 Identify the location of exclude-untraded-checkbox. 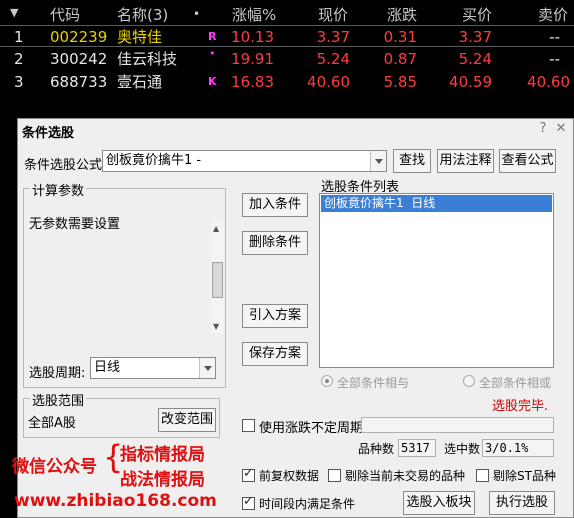
(334, 475).